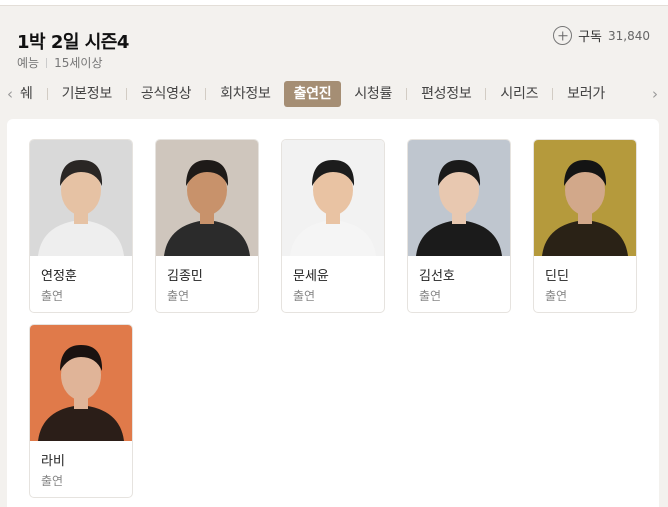  I want to click on tab-cast: 출연진, so click(312, 94).